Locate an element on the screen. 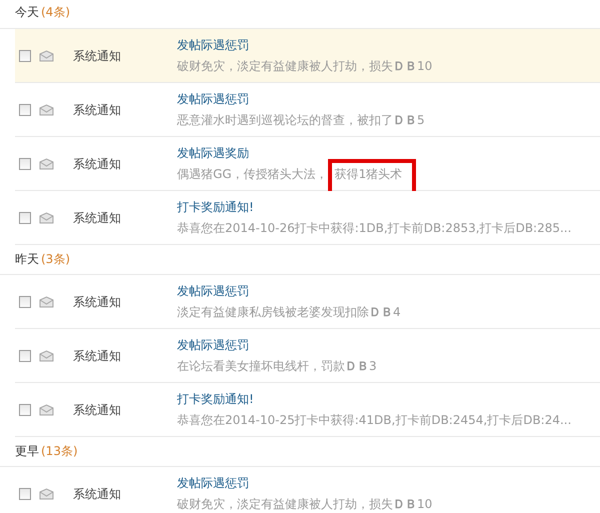 This screenshot has height=513, width=600. group-label: 昨天 is located at coordinates (27, 259).